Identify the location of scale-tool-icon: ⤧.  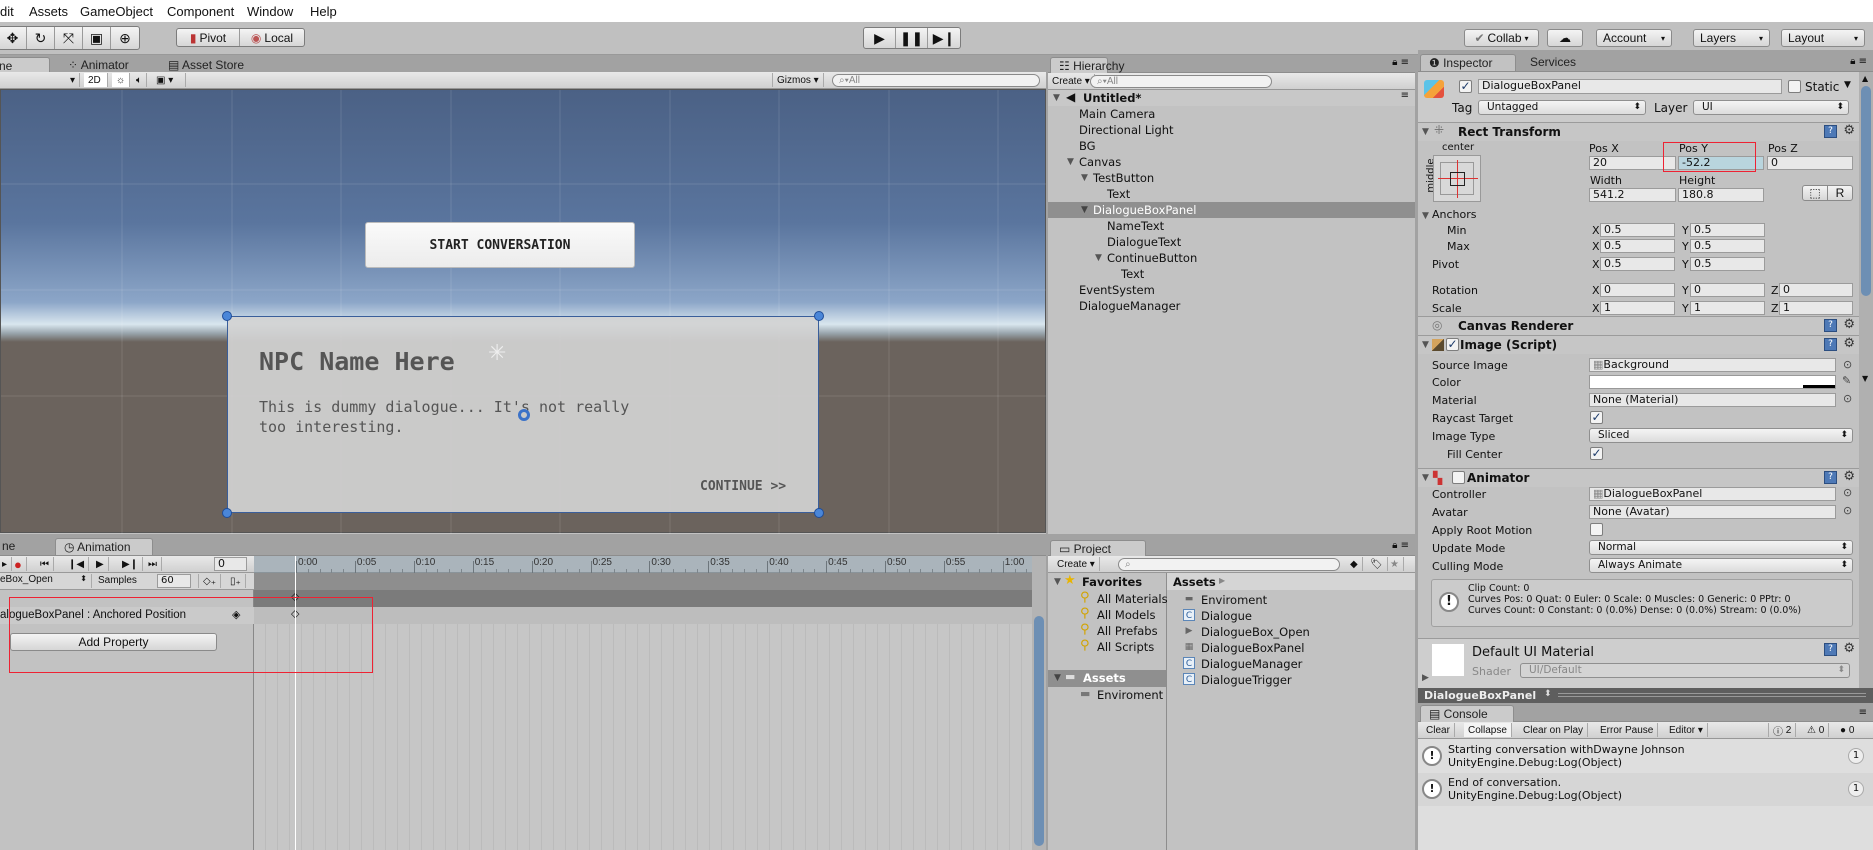
(69, 38).